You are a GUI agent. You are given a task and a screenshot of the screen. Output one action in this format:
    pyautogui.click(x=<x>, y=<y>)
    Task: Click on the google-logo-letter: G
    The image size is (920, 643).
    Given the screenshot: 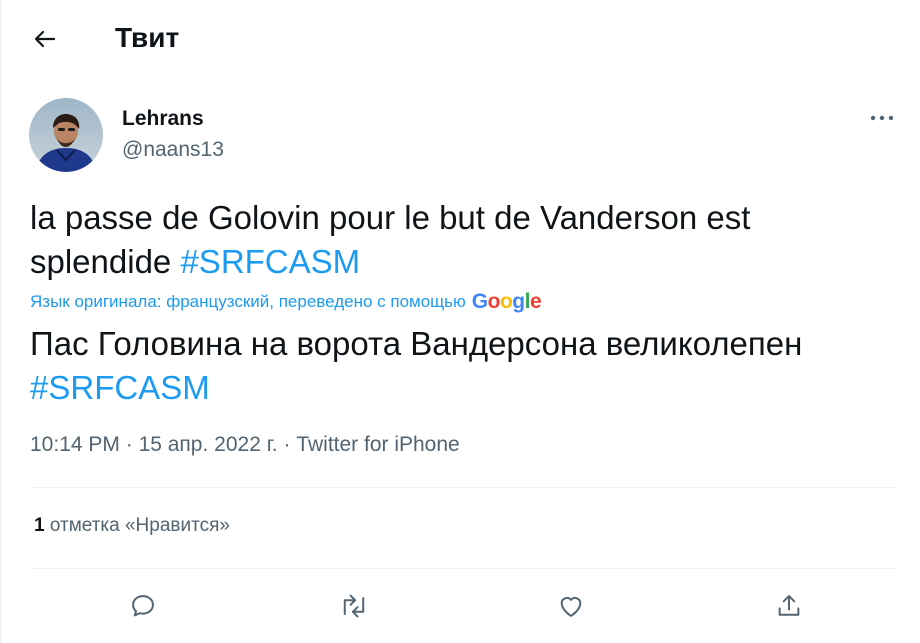 What is the action you would take?
    pyautogui.click(x=479, y=301)
    